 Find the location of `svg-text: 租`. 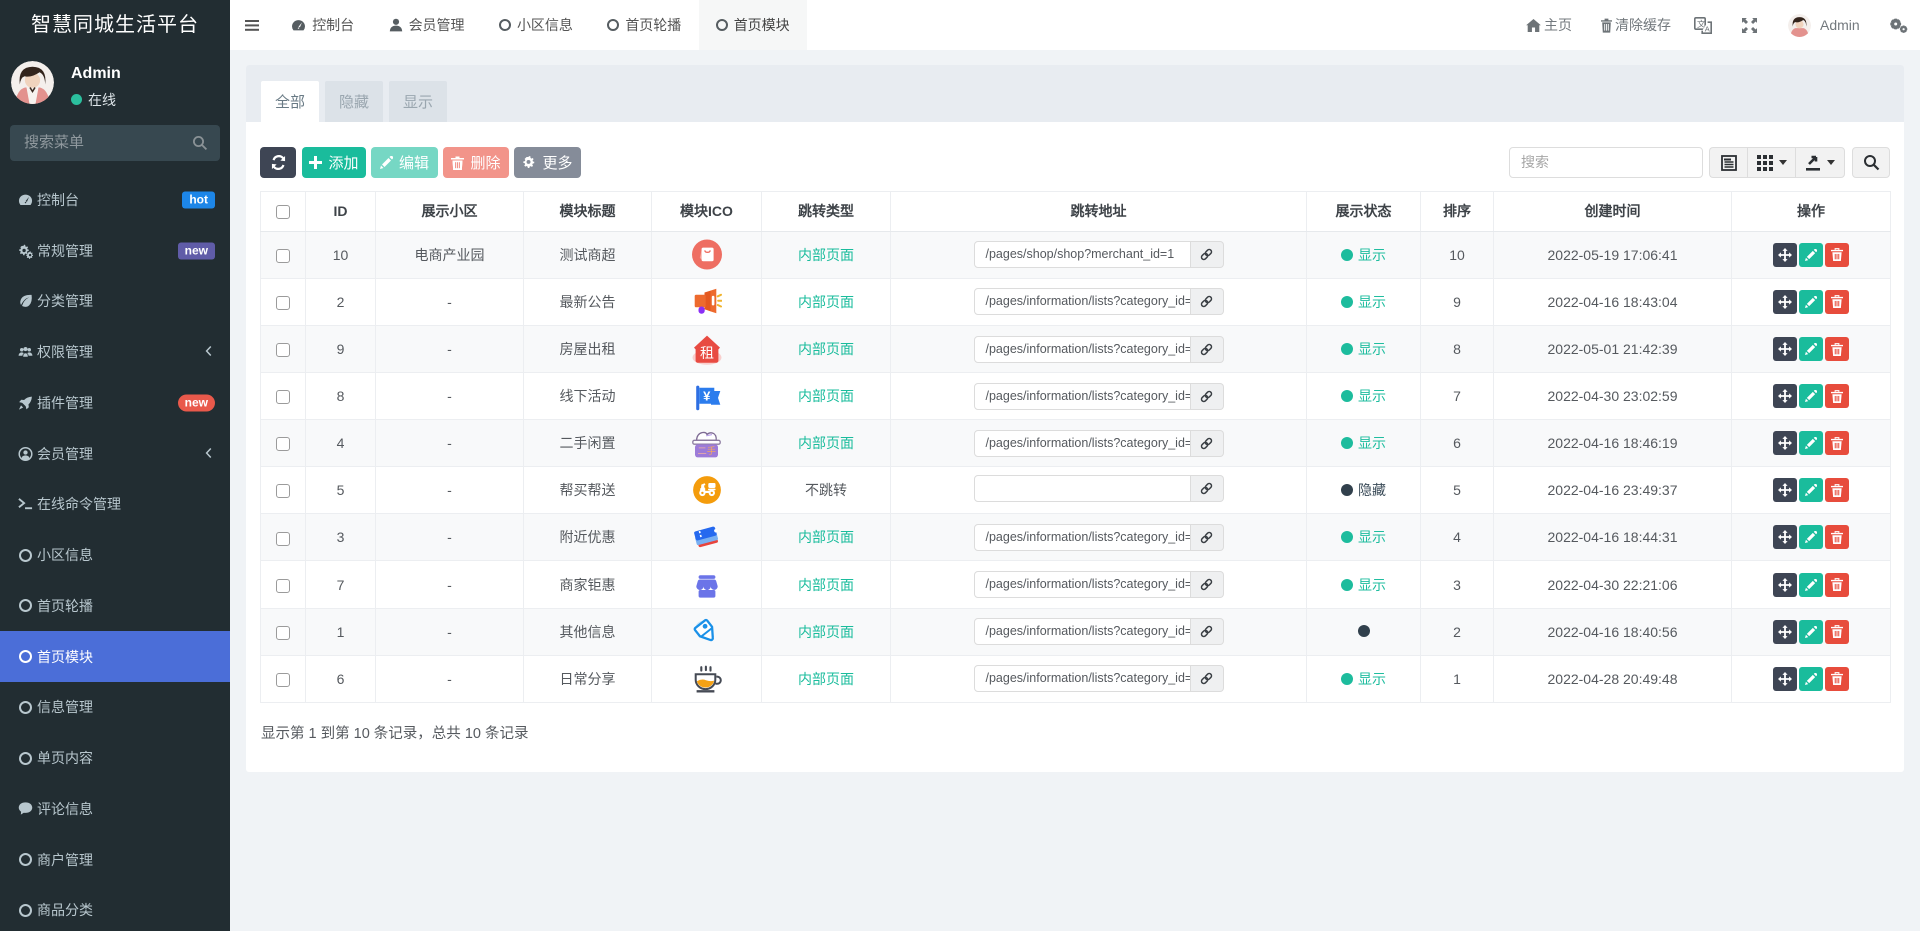

svg-text: 租 is located at coordinates (707, 353).